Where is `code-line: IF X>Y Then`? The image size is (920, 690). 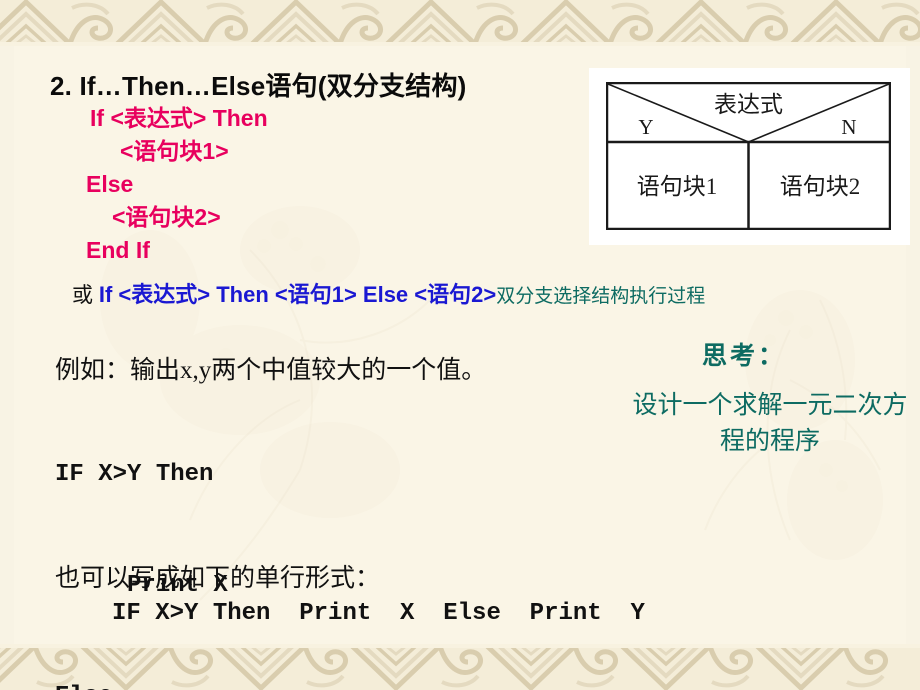 code-line: IF X>Y Then is located at coordinates (134, 474).